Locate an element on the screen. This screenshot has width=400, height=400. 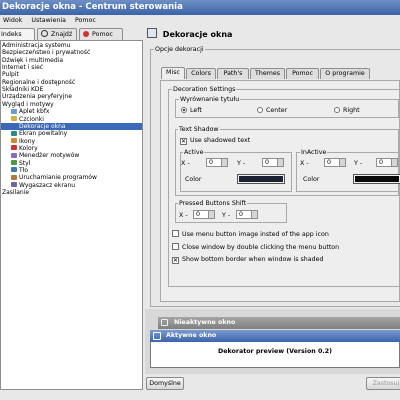
pressed-y-spinbox: 0 is located at coordinates (247, 214).